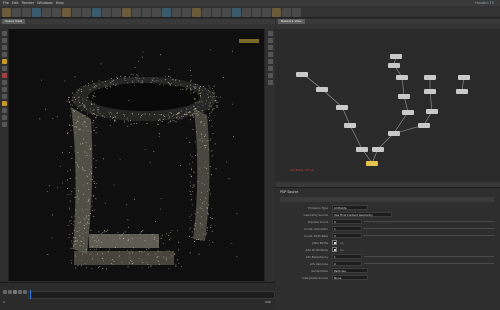 The width and height of the screenshot is (500, 310). I want to click on snap-tool-icon, so click(4, 89).